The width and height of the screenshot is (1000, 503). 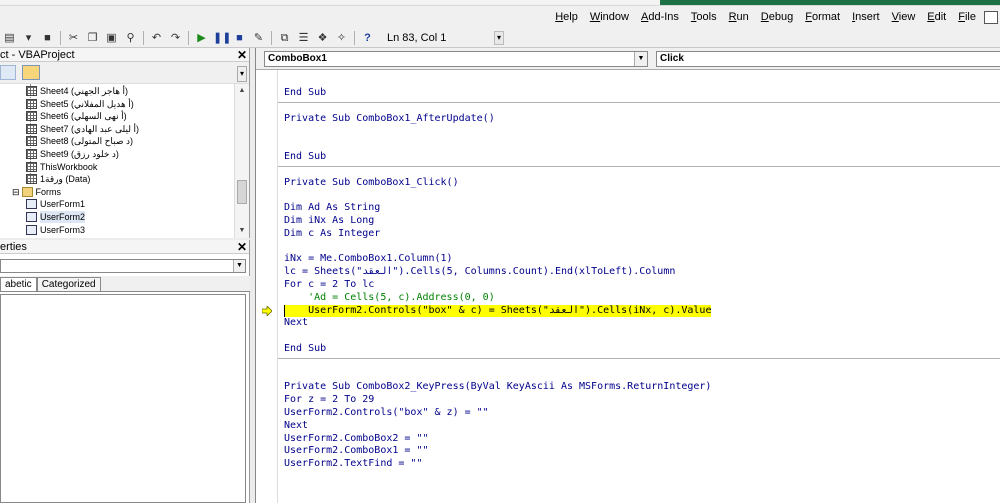 What do you see at coordinates (386, 413) in the screenshot?
I see `code-line: UserForm2.Controls("box" & z) = ""` at bounding box center [386, 413].